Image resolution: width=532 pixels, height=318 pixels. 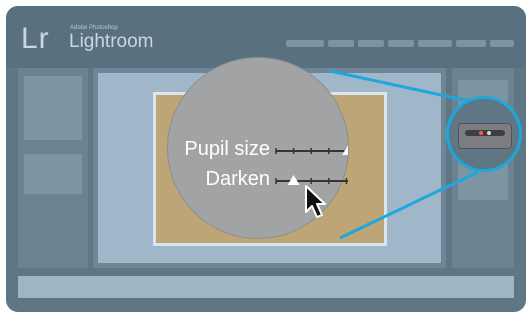 I want to click on slider-graphics, so click(x=311, y=181).